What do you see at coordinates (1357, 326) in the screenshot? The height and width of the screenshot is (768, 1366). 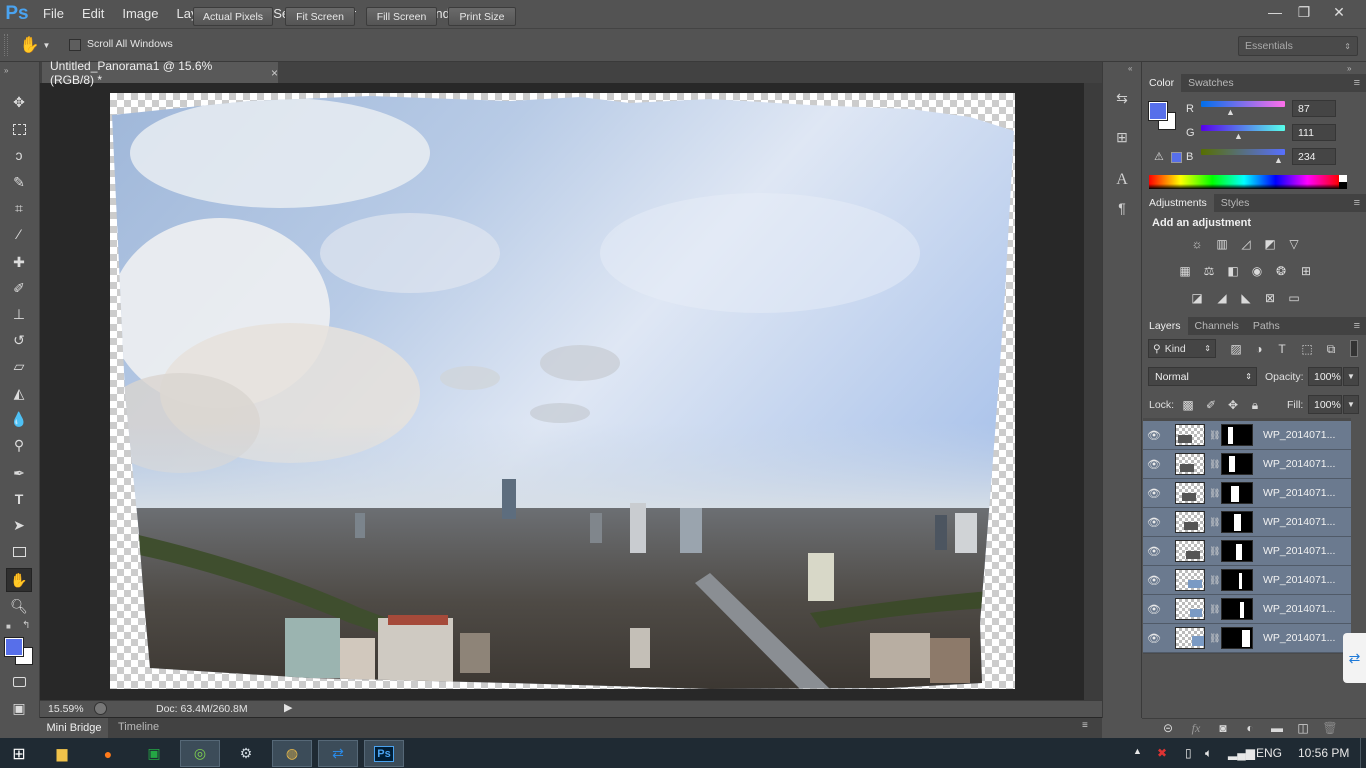 I see `layers-panel-menu-icon: ≡` at bounding box center [1357, 326].